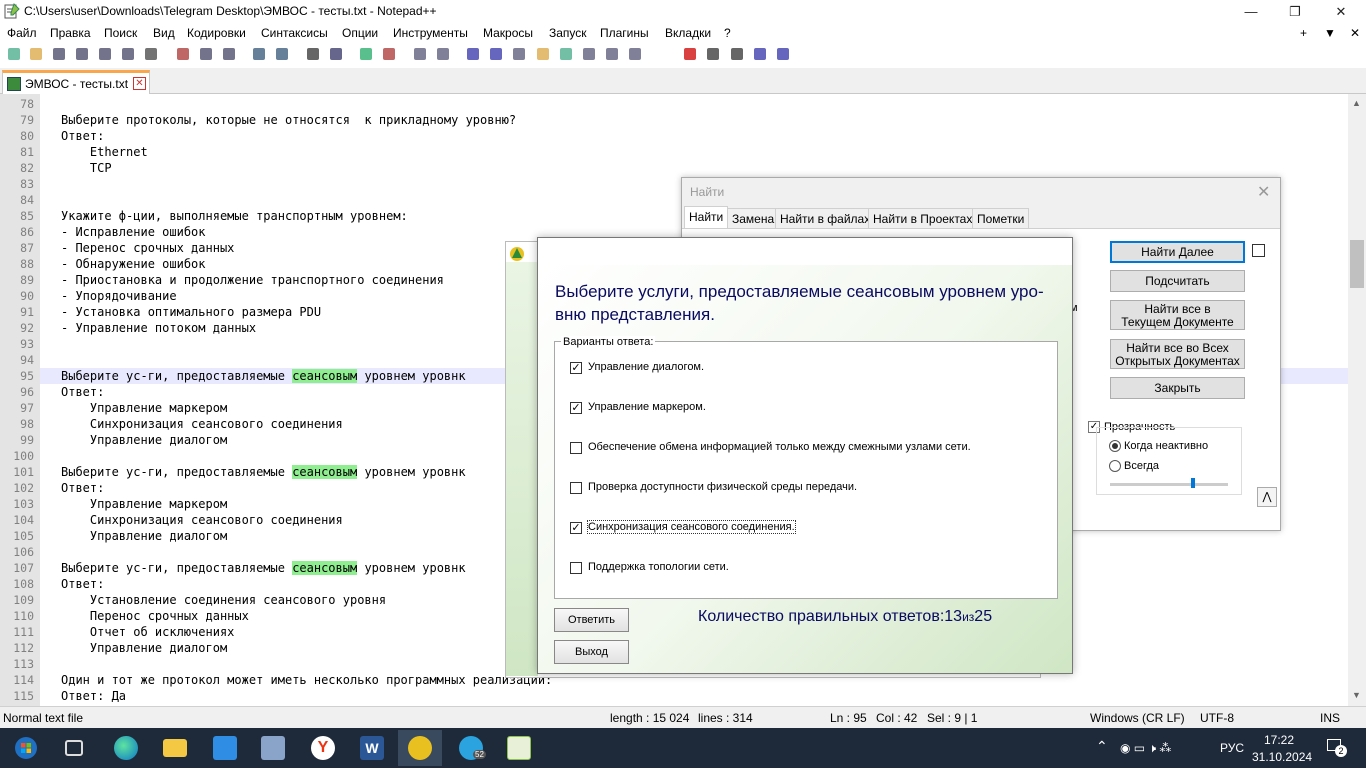 The image size is (1366, 768). What do you see at coordinates (183, 54) in the screenshot?
I see `cut-icon` at bounding box center [183, 54].